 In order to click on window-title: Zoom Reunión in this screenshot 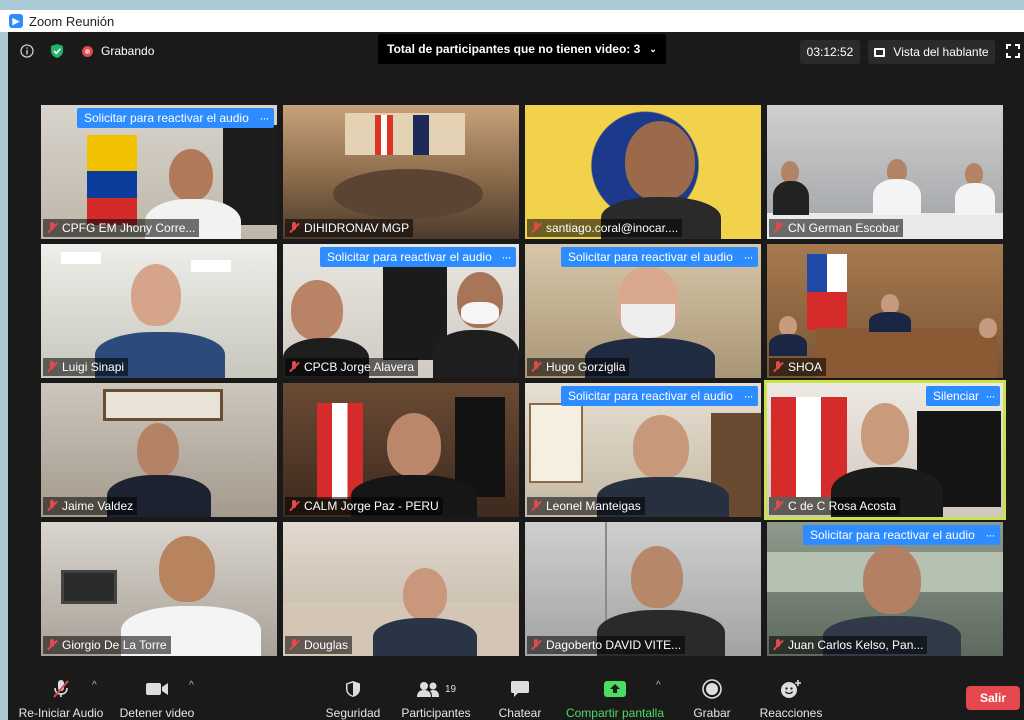, I will do `click(72, 21)`.